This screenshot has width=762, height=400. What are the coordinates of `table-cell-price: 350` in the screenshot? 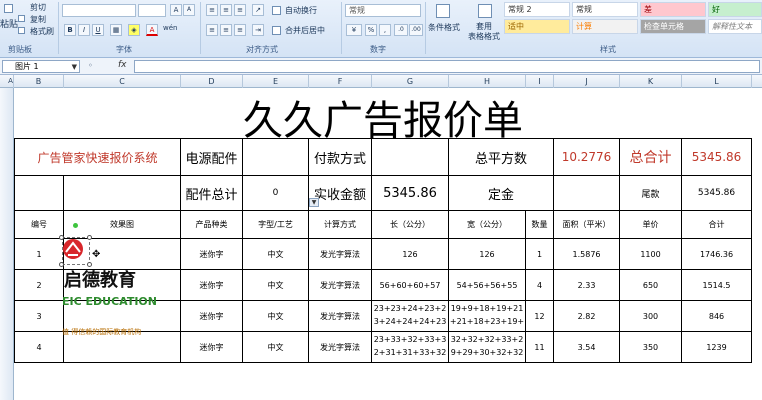 It's located at (651, 347).